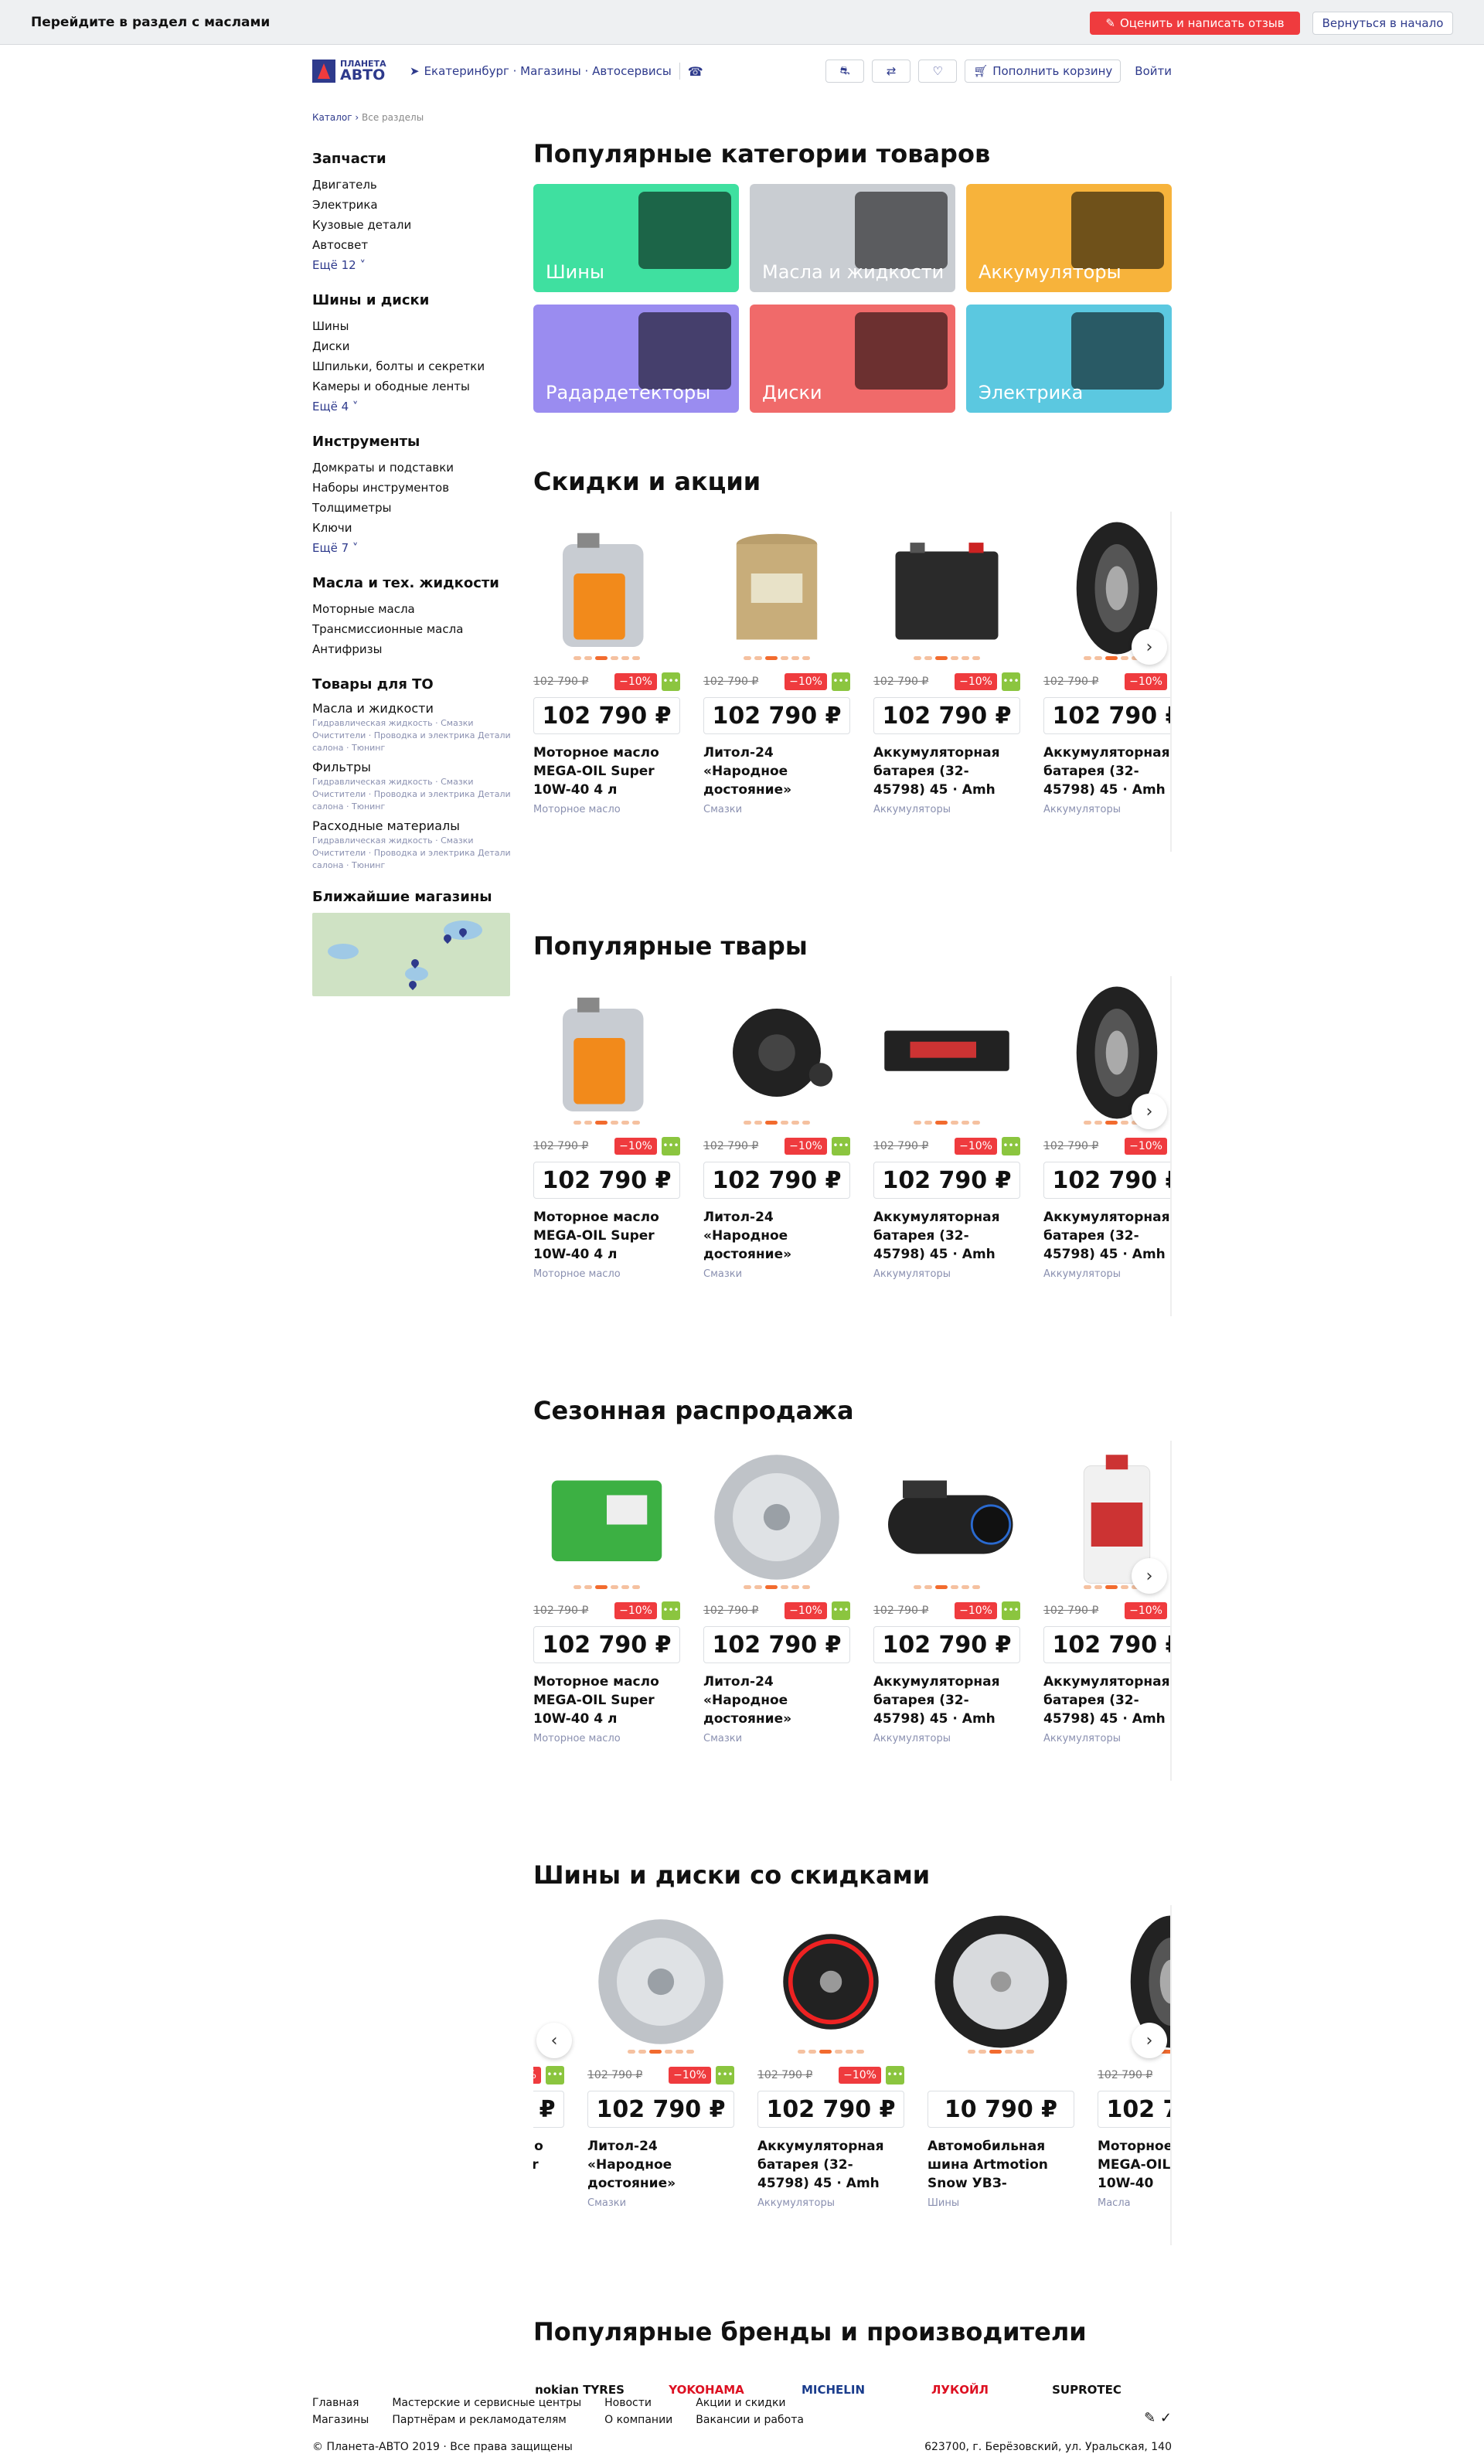  I want to click on location-link: ➤ Екатеринбург · Магазины · Автосервисы, so click(541, 71).